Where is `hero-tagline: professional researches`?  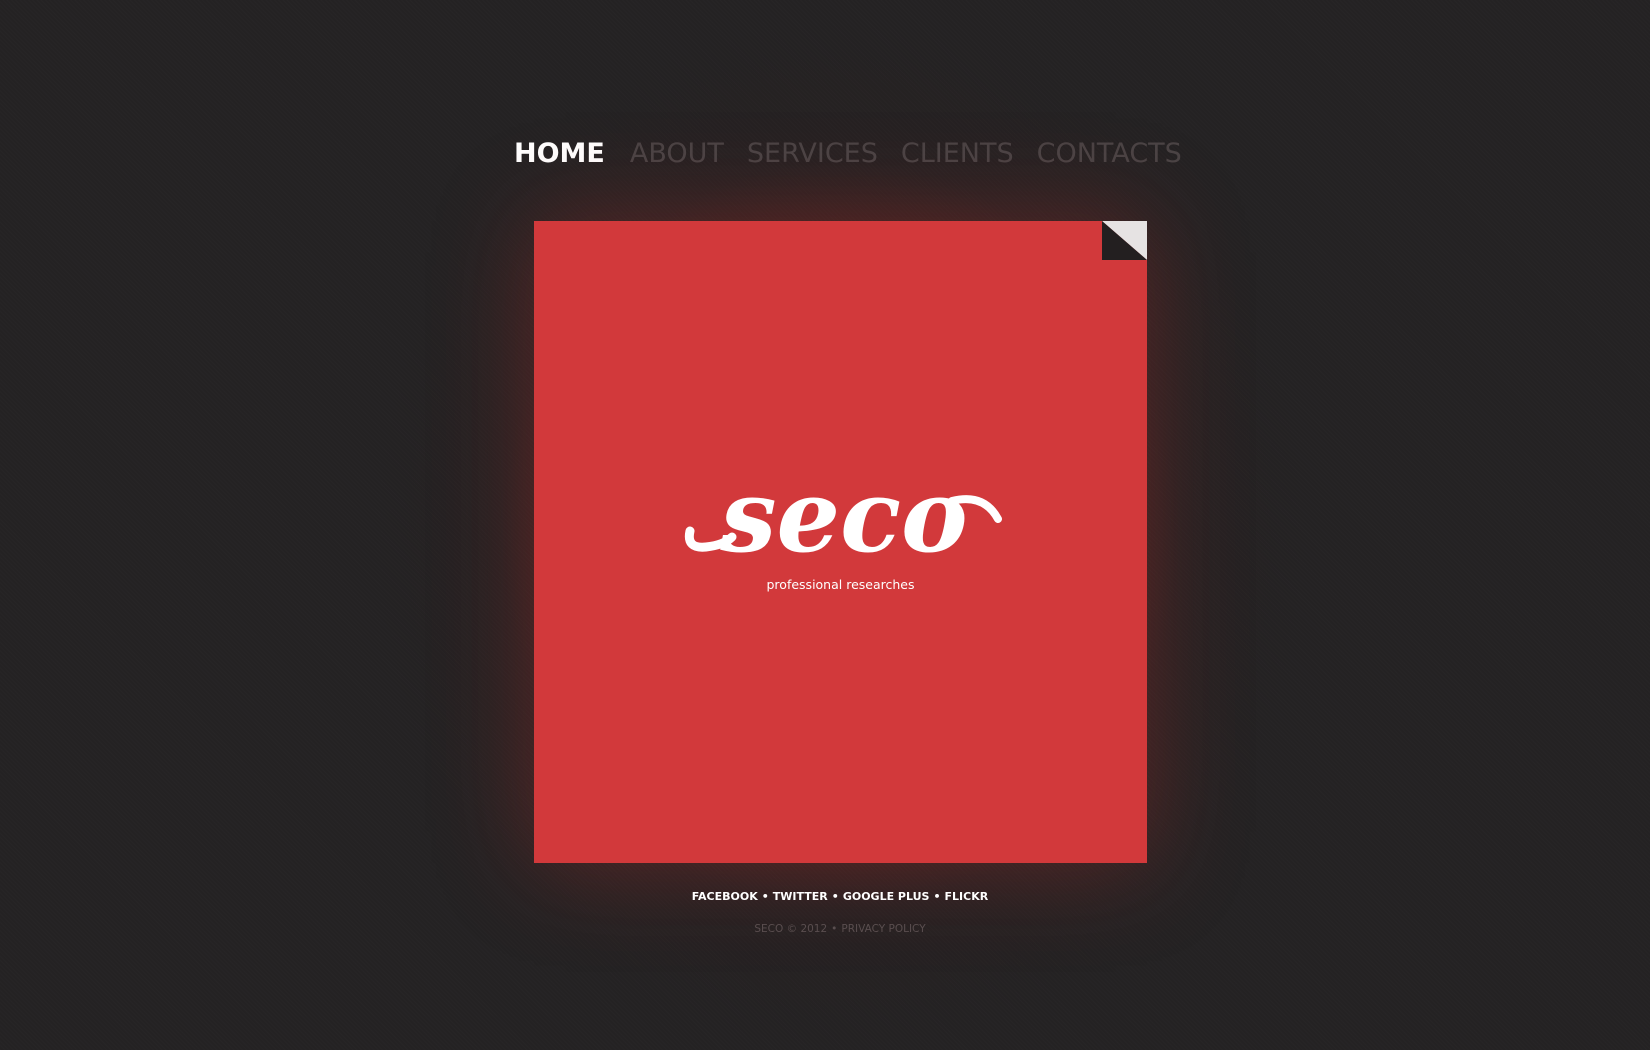
hero-tagline: professional researches is located at coordinates (840, 584).